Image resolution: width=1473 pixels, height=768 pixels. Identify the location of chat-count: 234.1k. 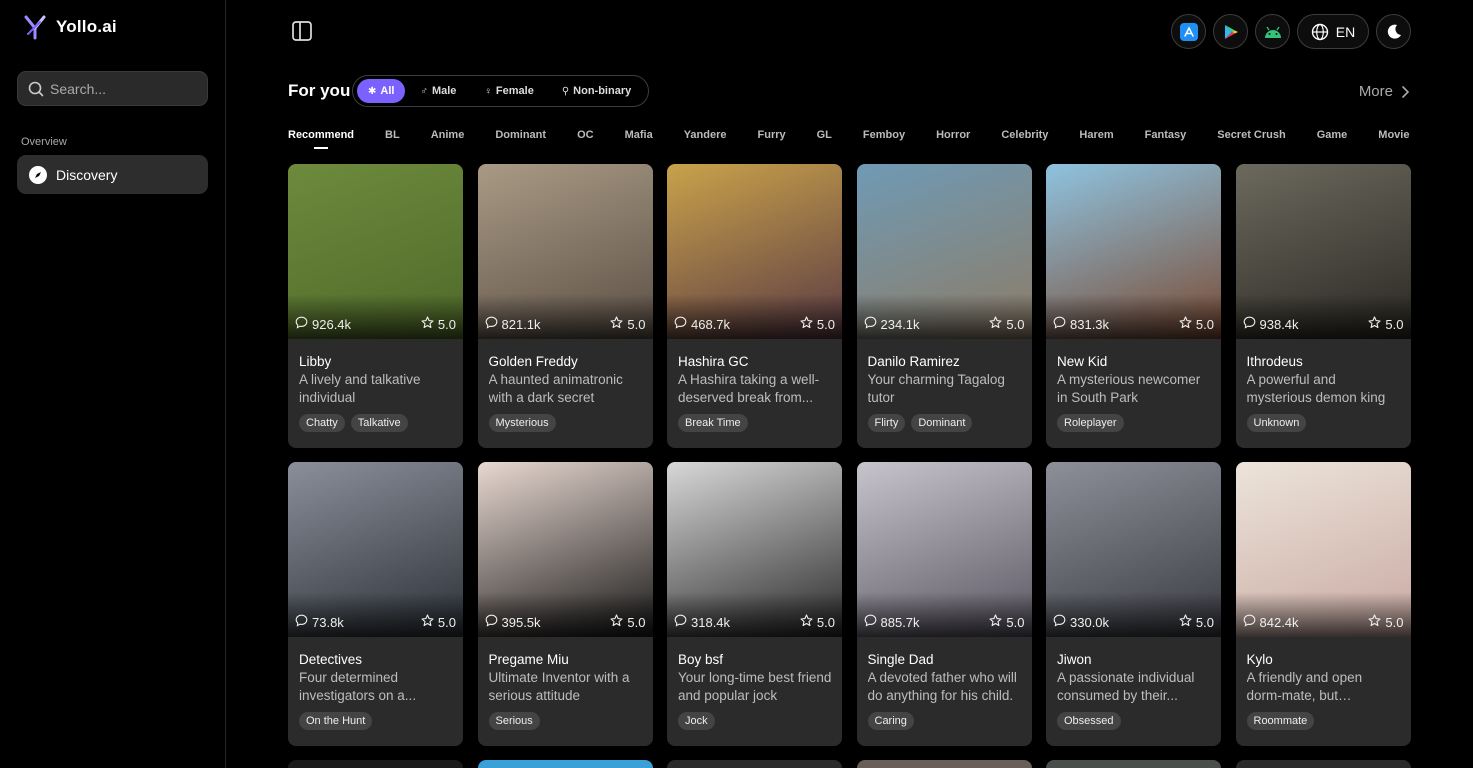
(892, 324).